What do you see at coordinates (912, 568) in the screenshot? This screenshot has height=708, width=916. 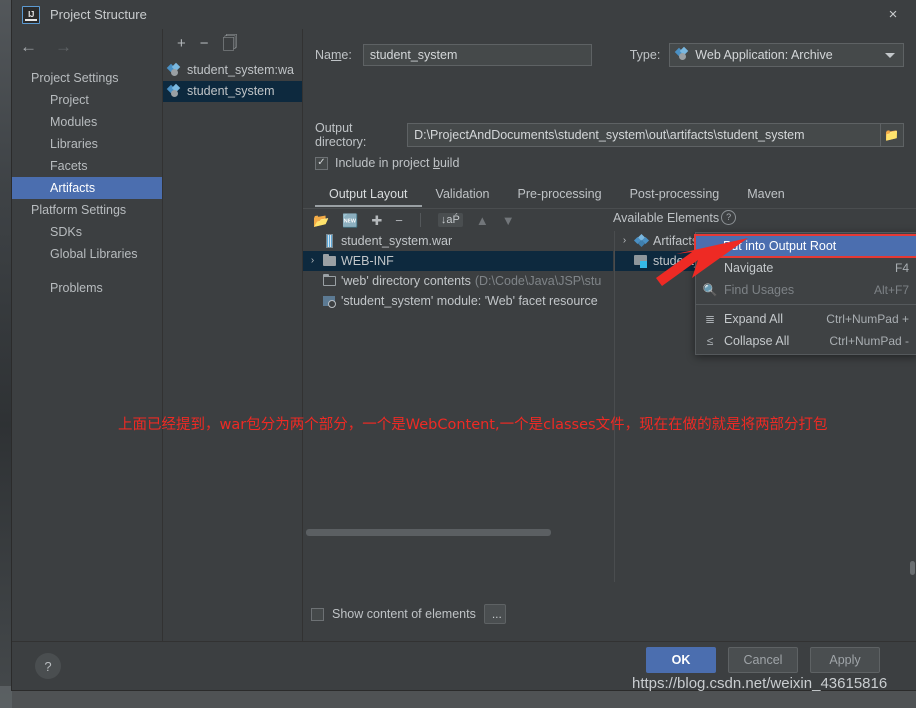 I see `vertical-scrollbar-thumb` at bounding box center [912, 568].